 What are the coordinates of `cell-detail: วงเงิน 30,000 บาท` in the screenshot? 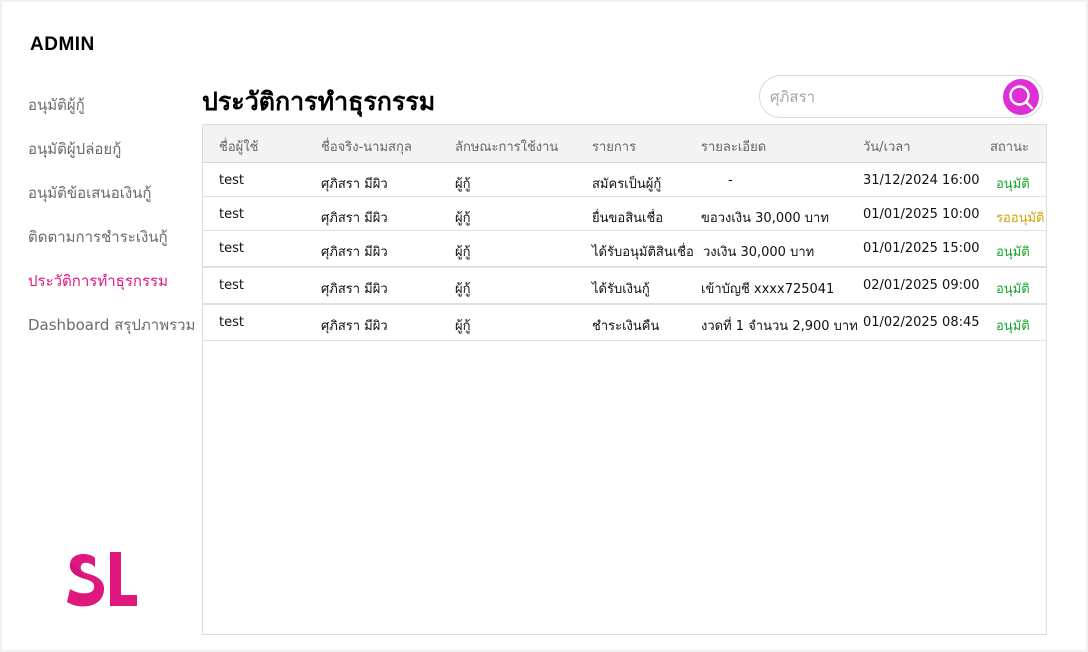 It's located at (759, 252).